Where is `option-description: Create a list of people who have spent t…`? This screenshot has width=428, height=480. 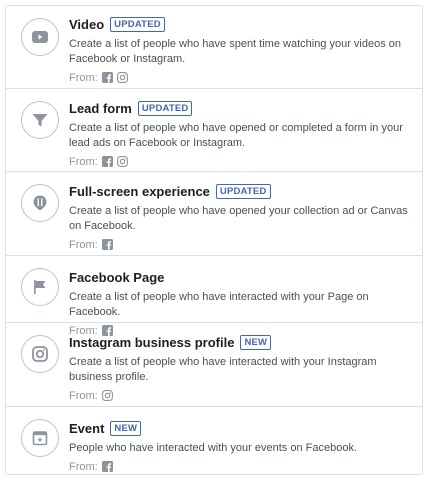 option-description: Create a list of people who have spent t… is located at coordinates (235, 51).